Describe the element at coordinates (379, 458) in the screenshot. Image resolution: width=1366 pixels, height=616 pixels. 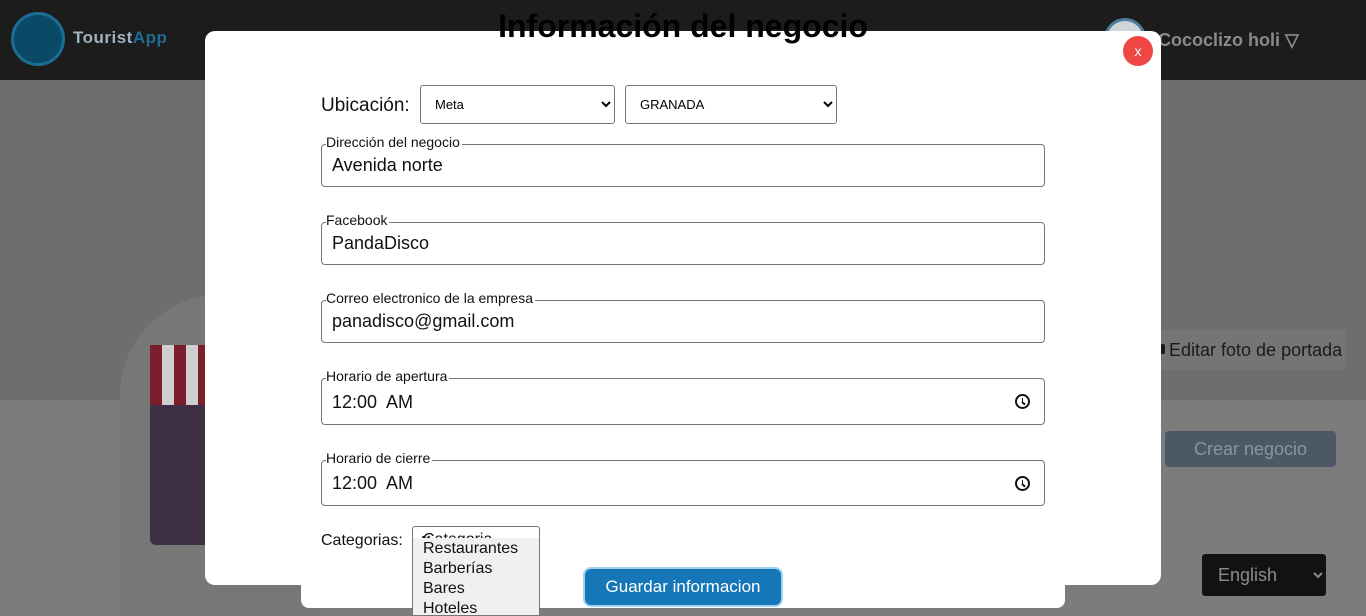
I see `closing-time-legend: Horario de cierre` at that location.